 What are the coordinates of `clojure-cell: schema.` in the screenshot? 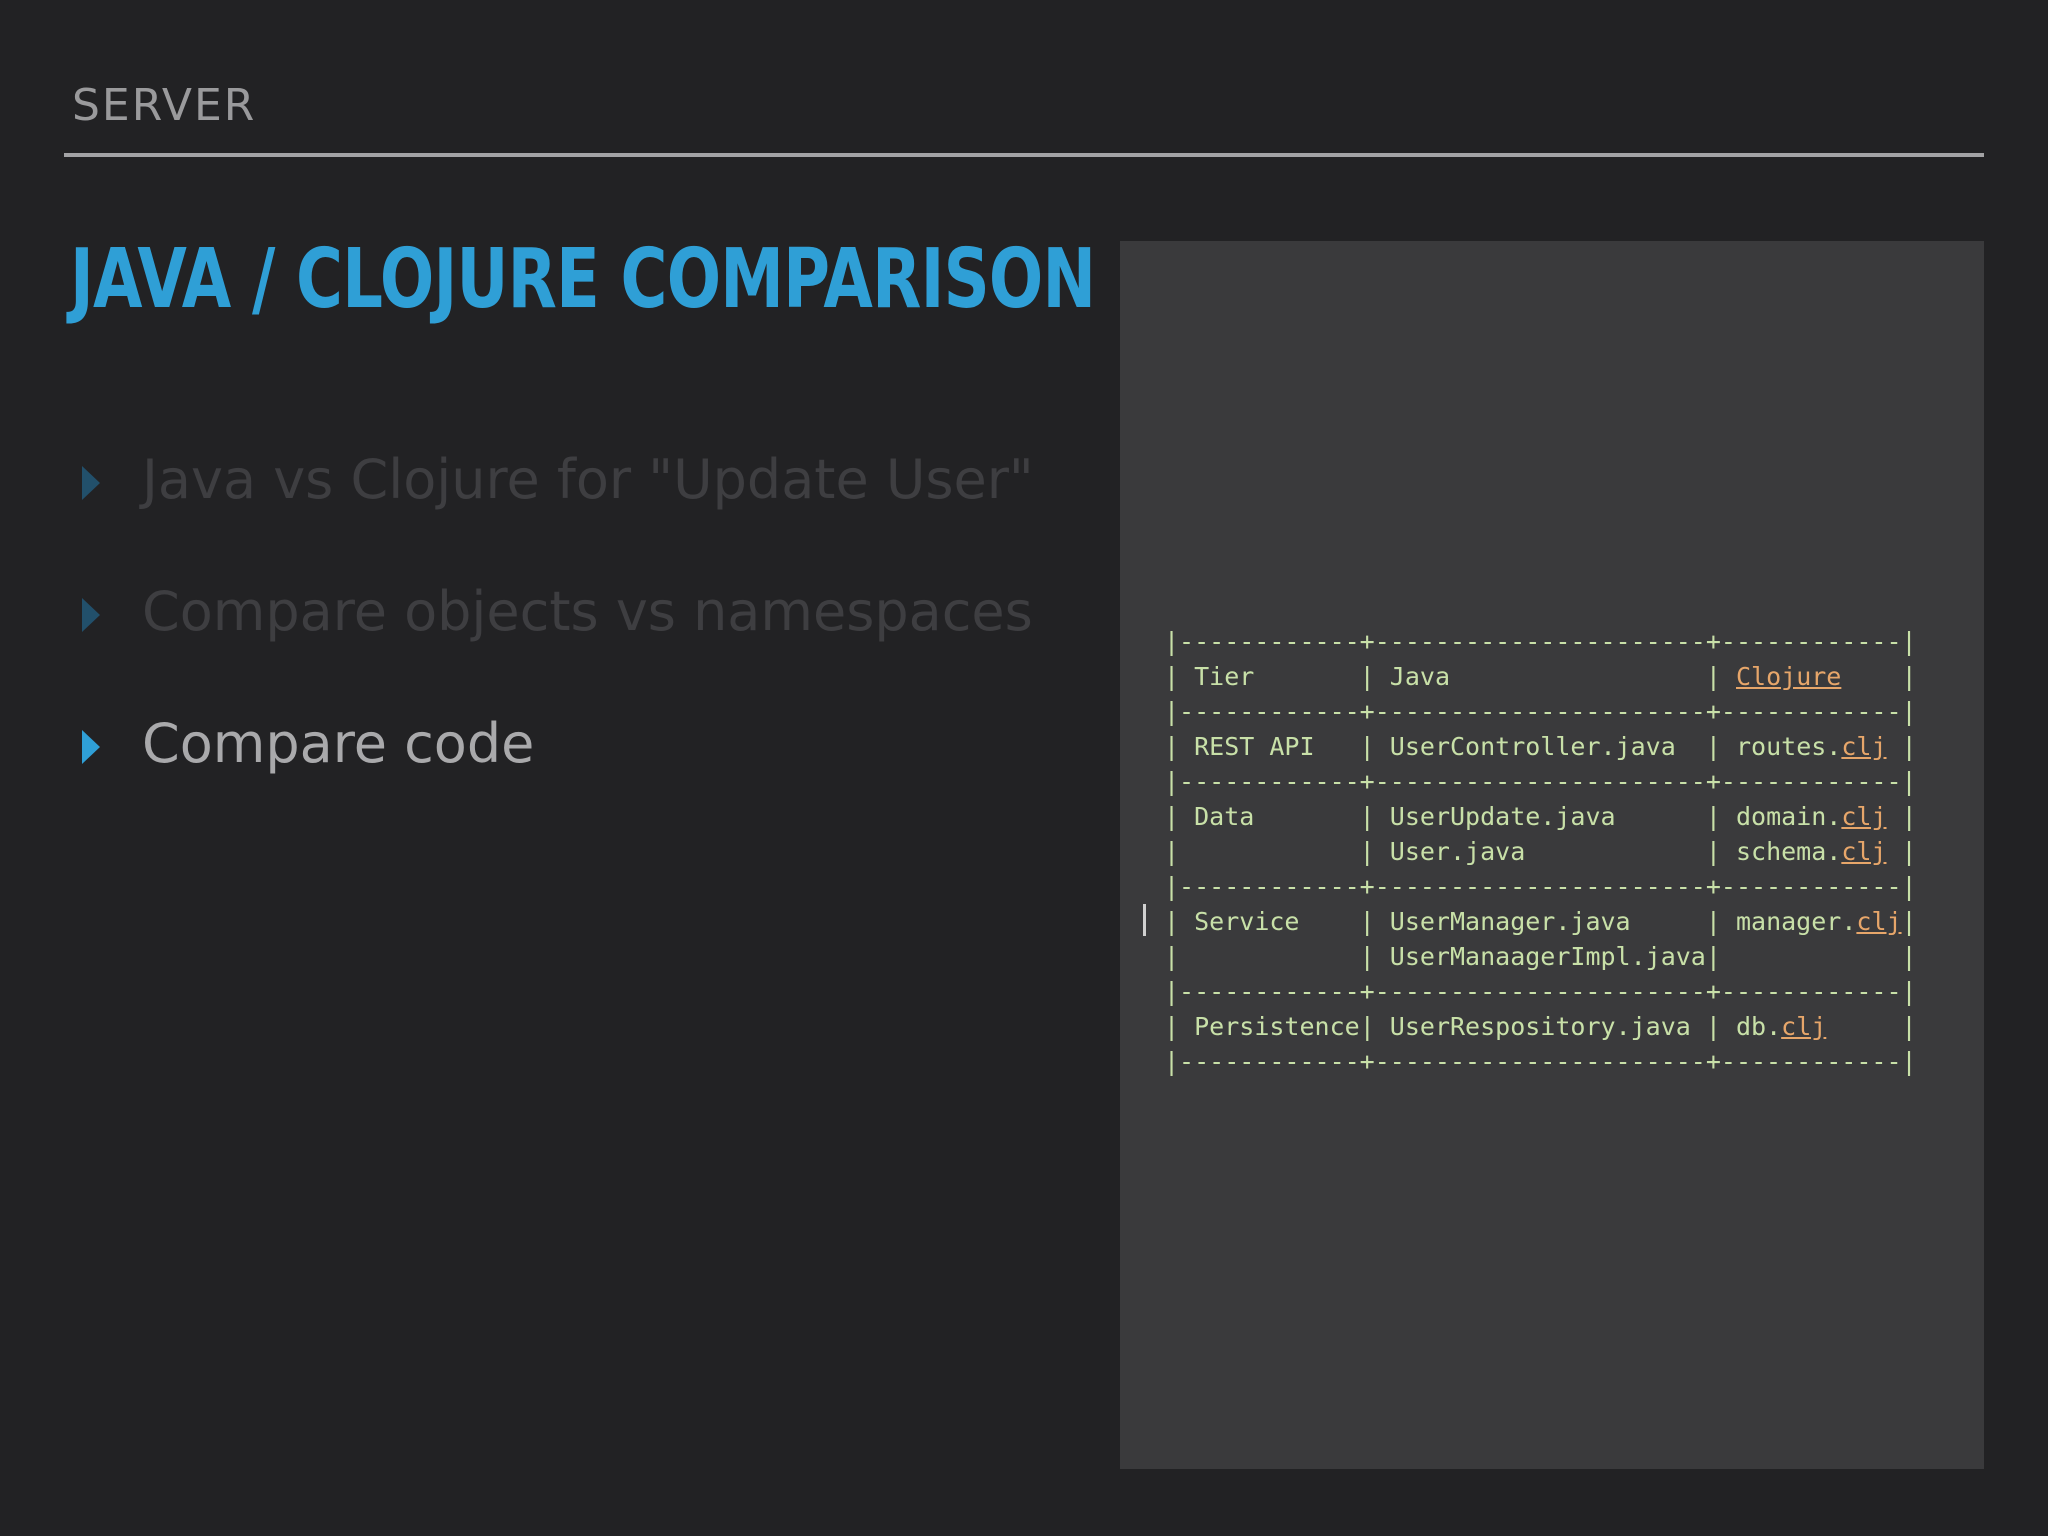 It's located at (1788, 851).